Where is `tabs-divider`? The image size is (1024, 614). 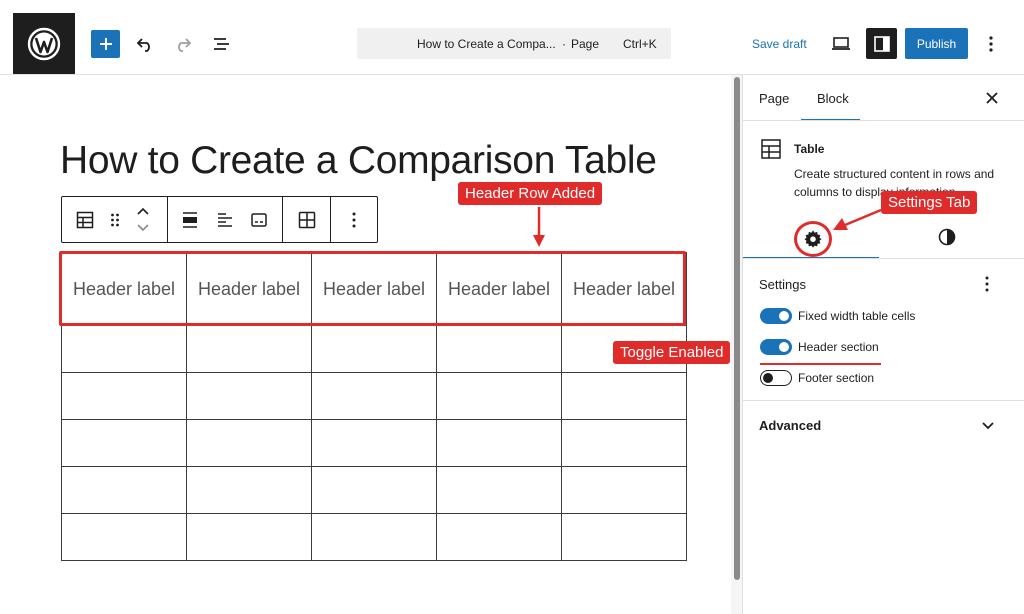 tabs-divider is located at coordinates (883, 120).